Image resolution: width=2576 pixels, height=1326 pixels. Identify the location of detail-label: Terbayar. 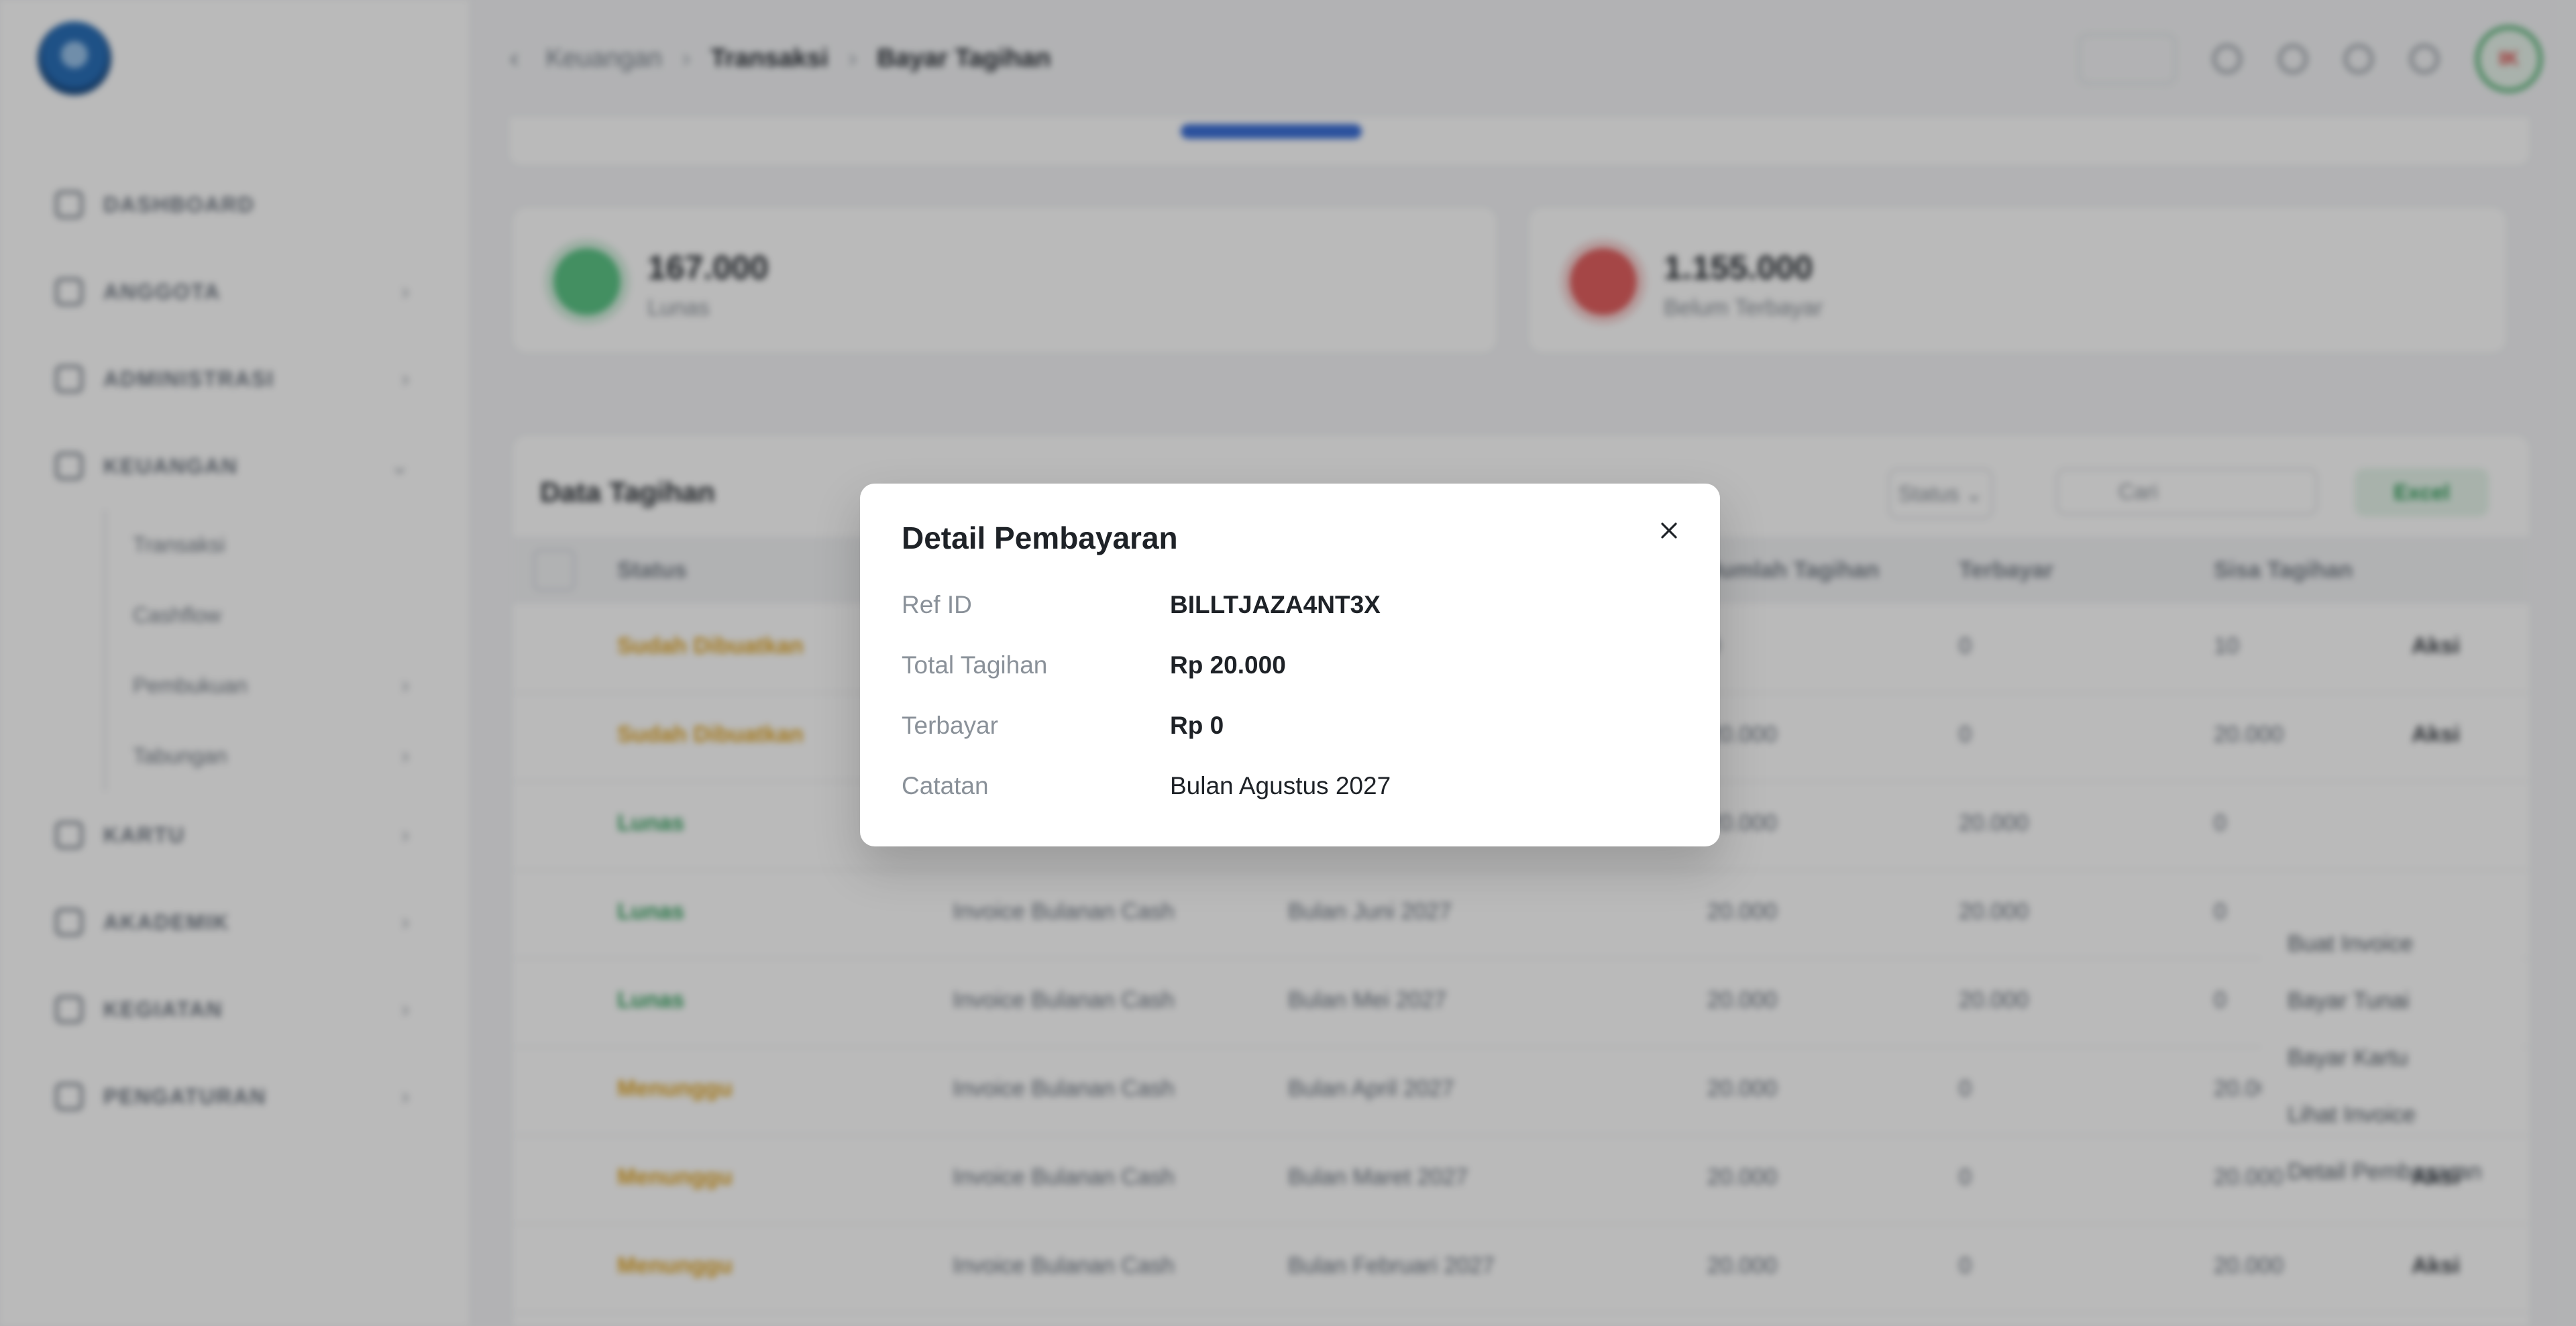
(950, 726).